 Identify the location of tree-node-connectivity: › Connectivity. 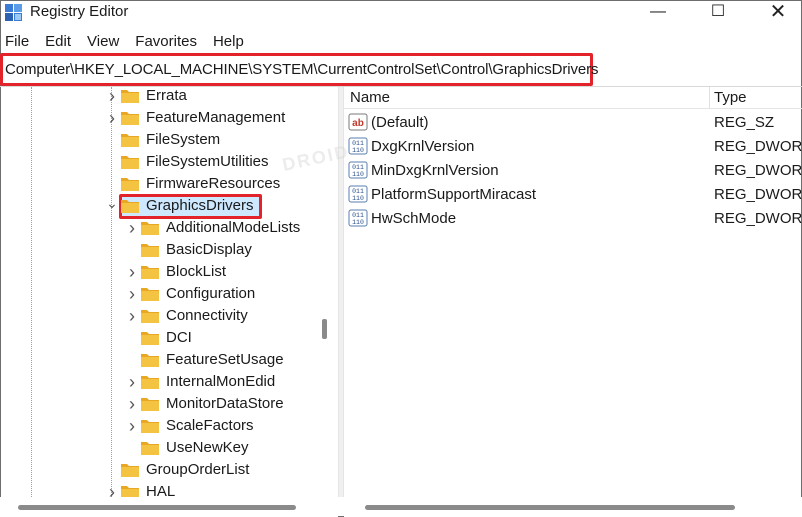
(186, 316).